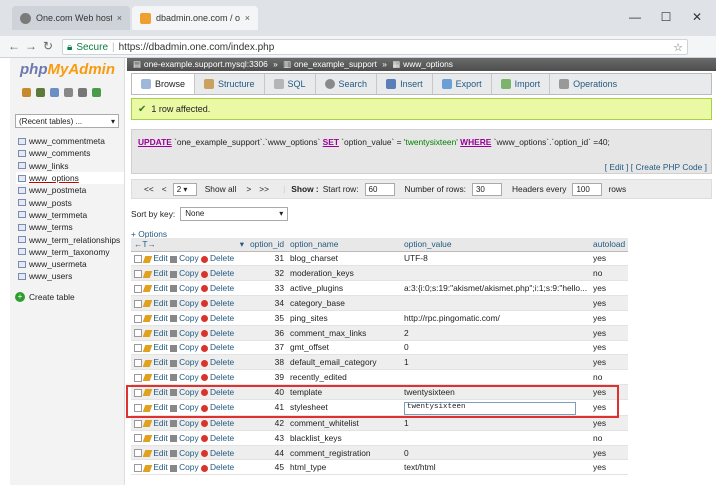  What do you see at coordinates (70, 141) in the screenshot?
I see `sidebar-item-www_commentmeta: www_commentmeta` at bounding box center [70, 141].